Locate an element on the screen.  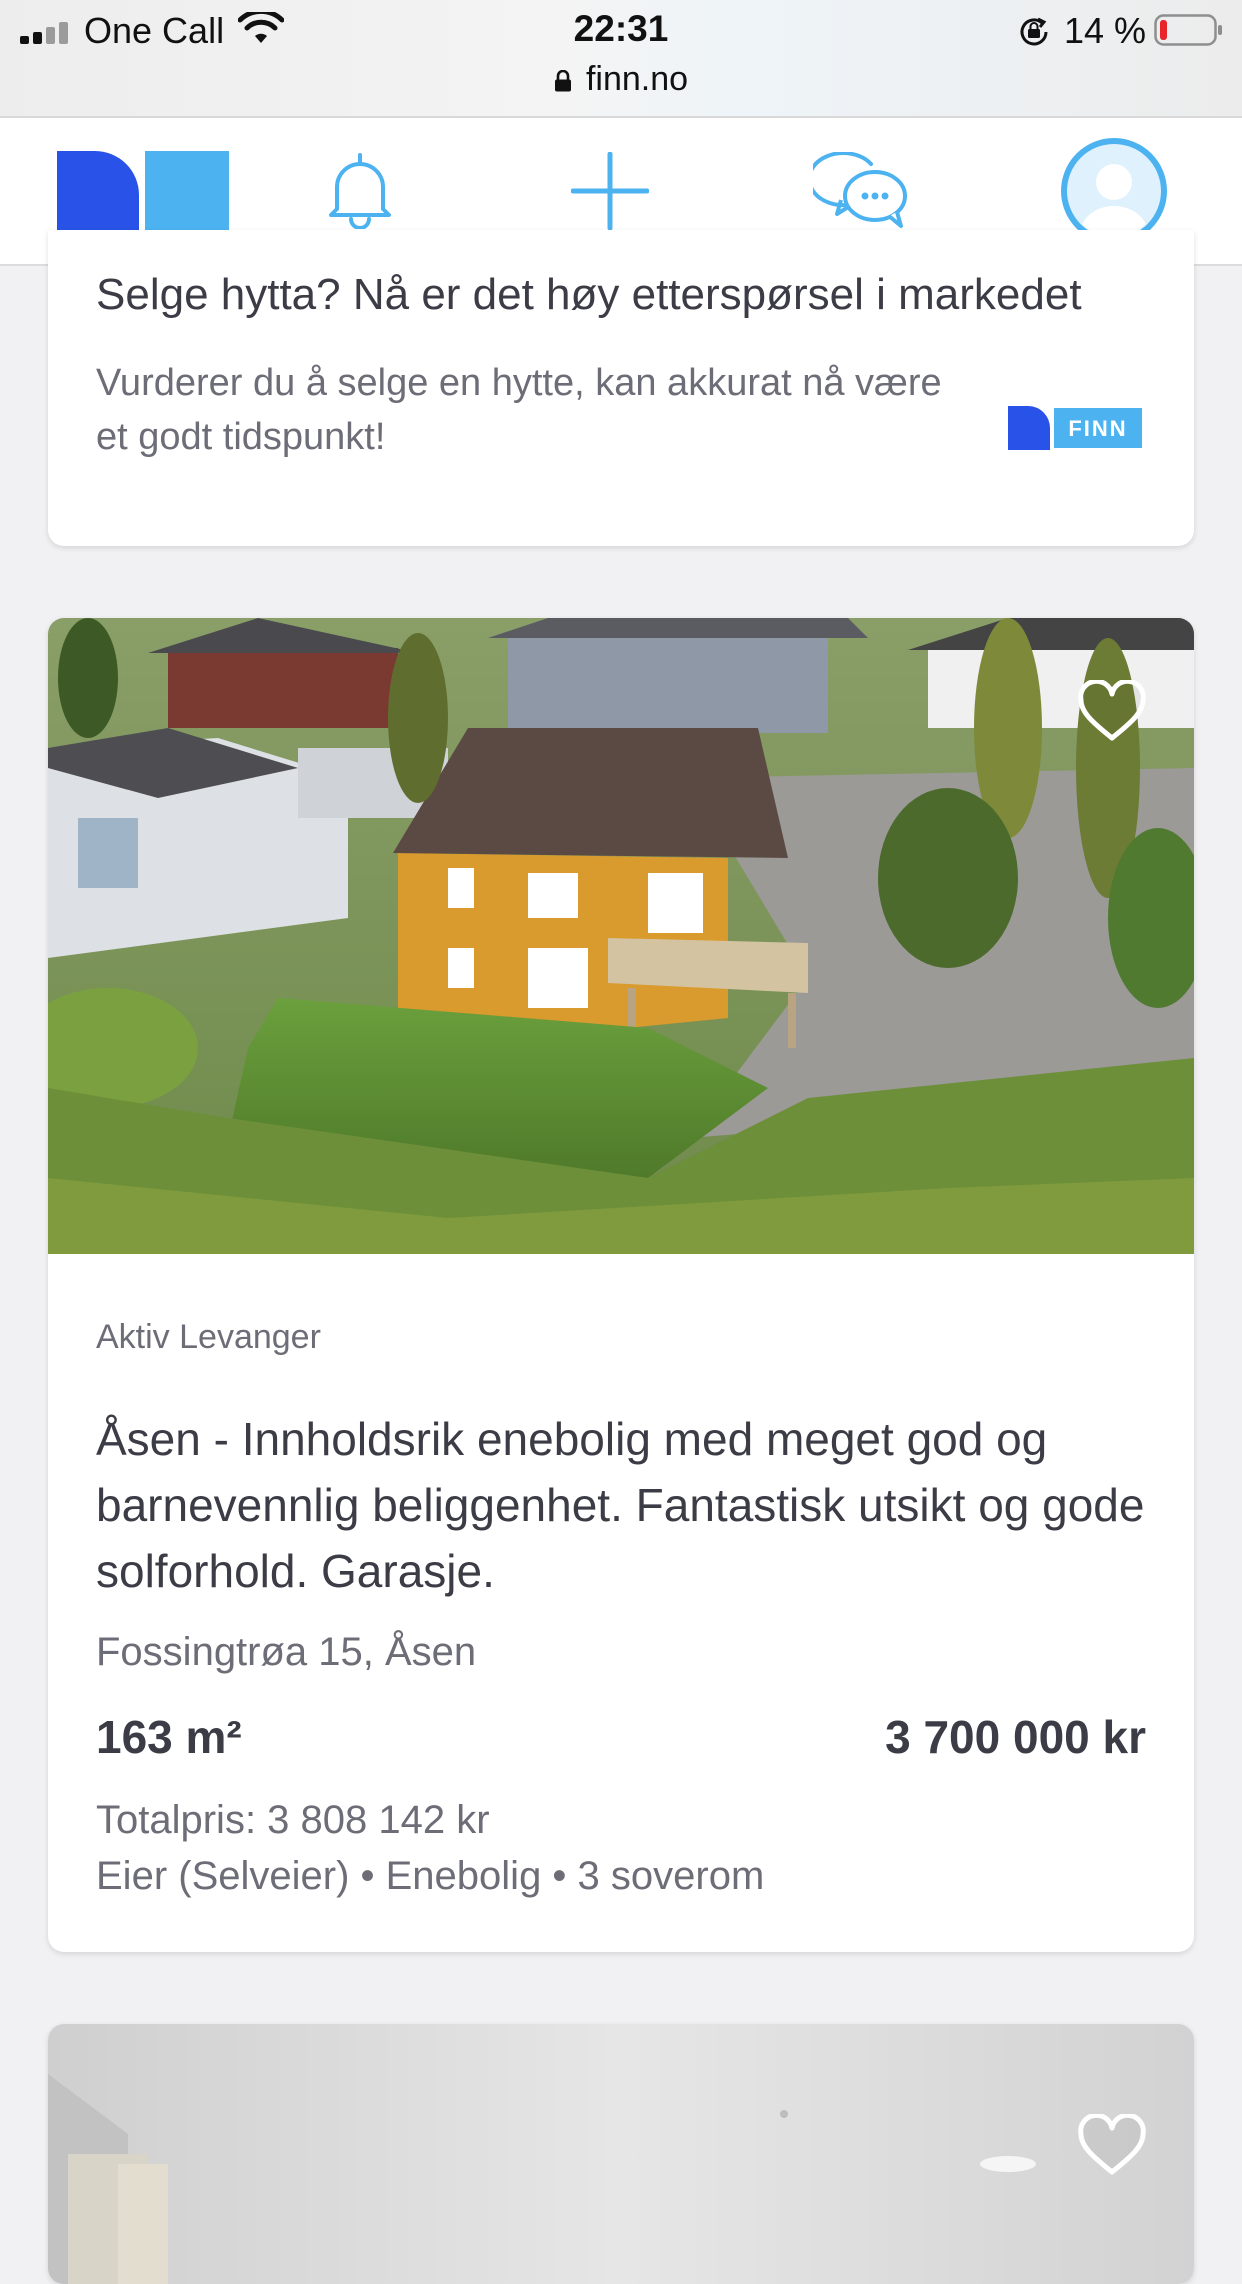
clock: 22:31 is located at coordinates (621, 28).